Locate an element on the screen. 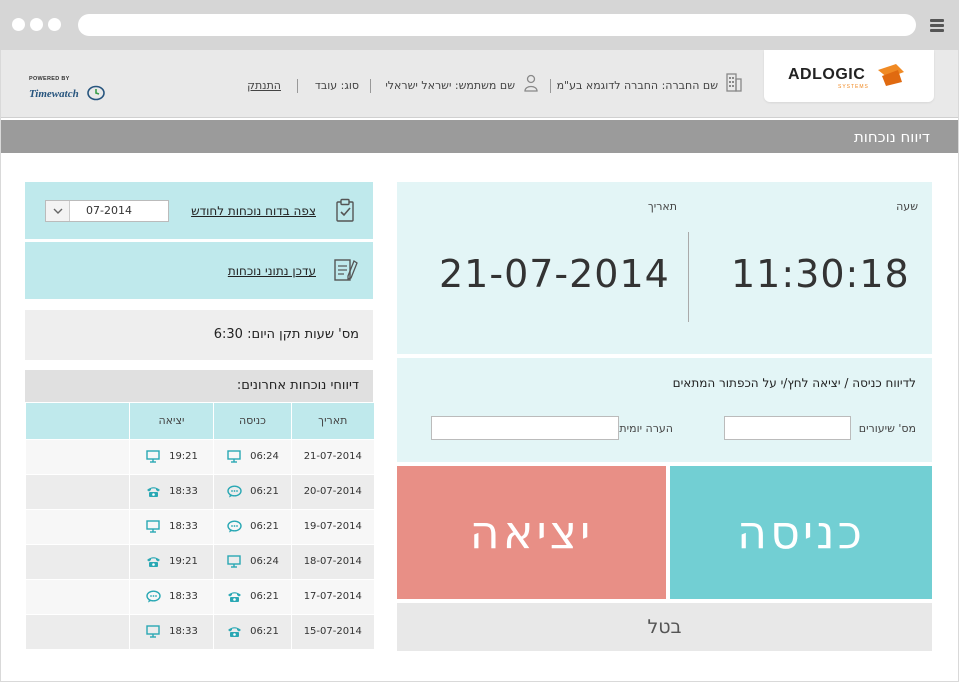 The image size is (959, 682). entry-cell: 06:21 is located at coordinates (252, 526).